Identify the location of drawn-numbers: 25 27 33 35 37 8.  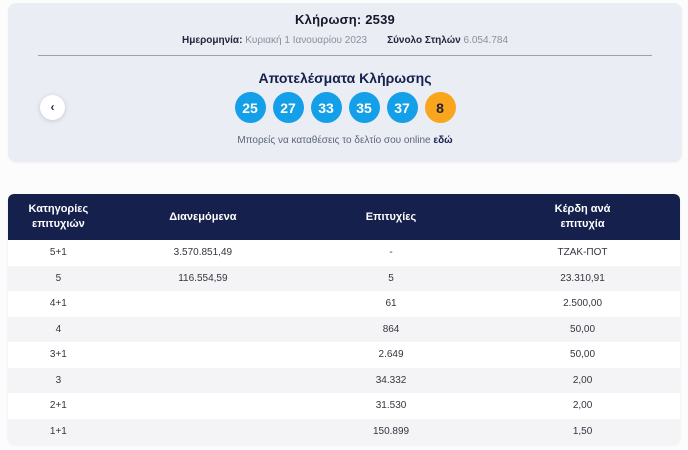
(345, 107).